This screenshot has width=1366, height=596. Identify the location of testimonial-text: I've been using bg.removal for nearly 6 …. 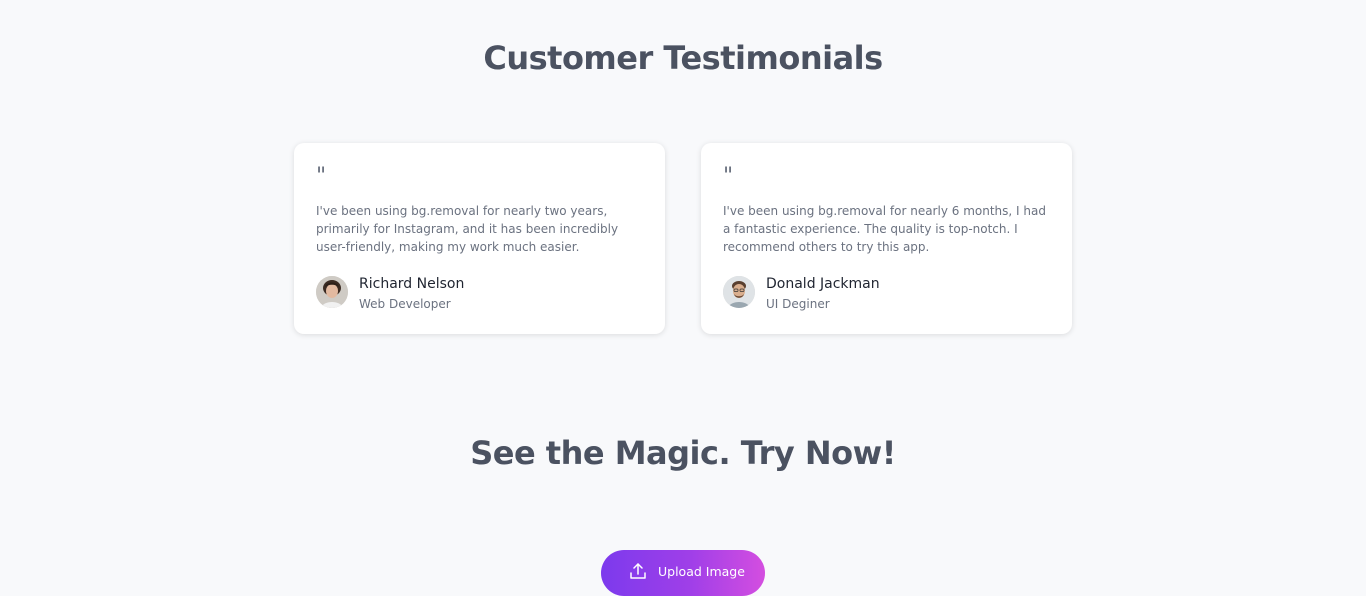
(884, 229).